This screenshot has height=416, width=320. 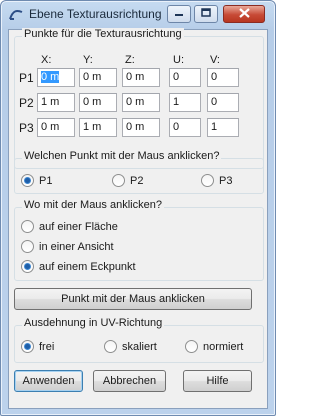 I want to click on radio-point-p3: P3, so click(x=216, y=180).